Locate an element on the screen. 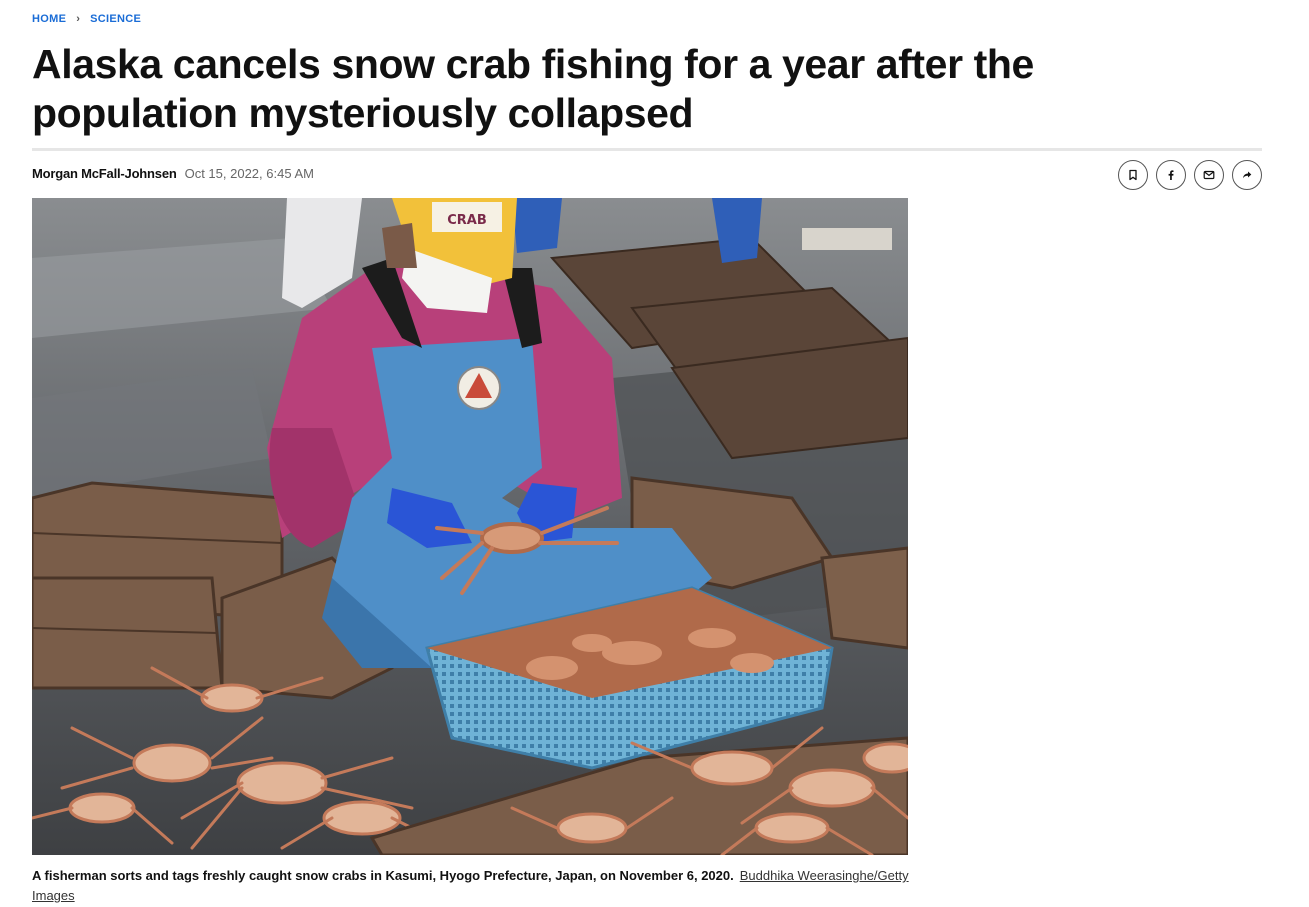  breadcrumb-section-link: SCIENCE is located at coordinates (115, 19).